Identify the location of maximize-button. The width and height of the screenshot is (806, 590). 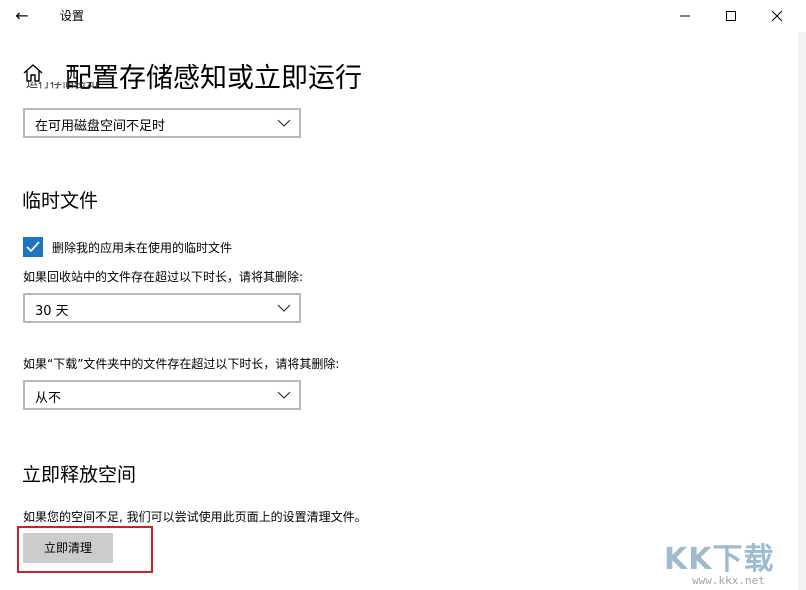
(731, 16).